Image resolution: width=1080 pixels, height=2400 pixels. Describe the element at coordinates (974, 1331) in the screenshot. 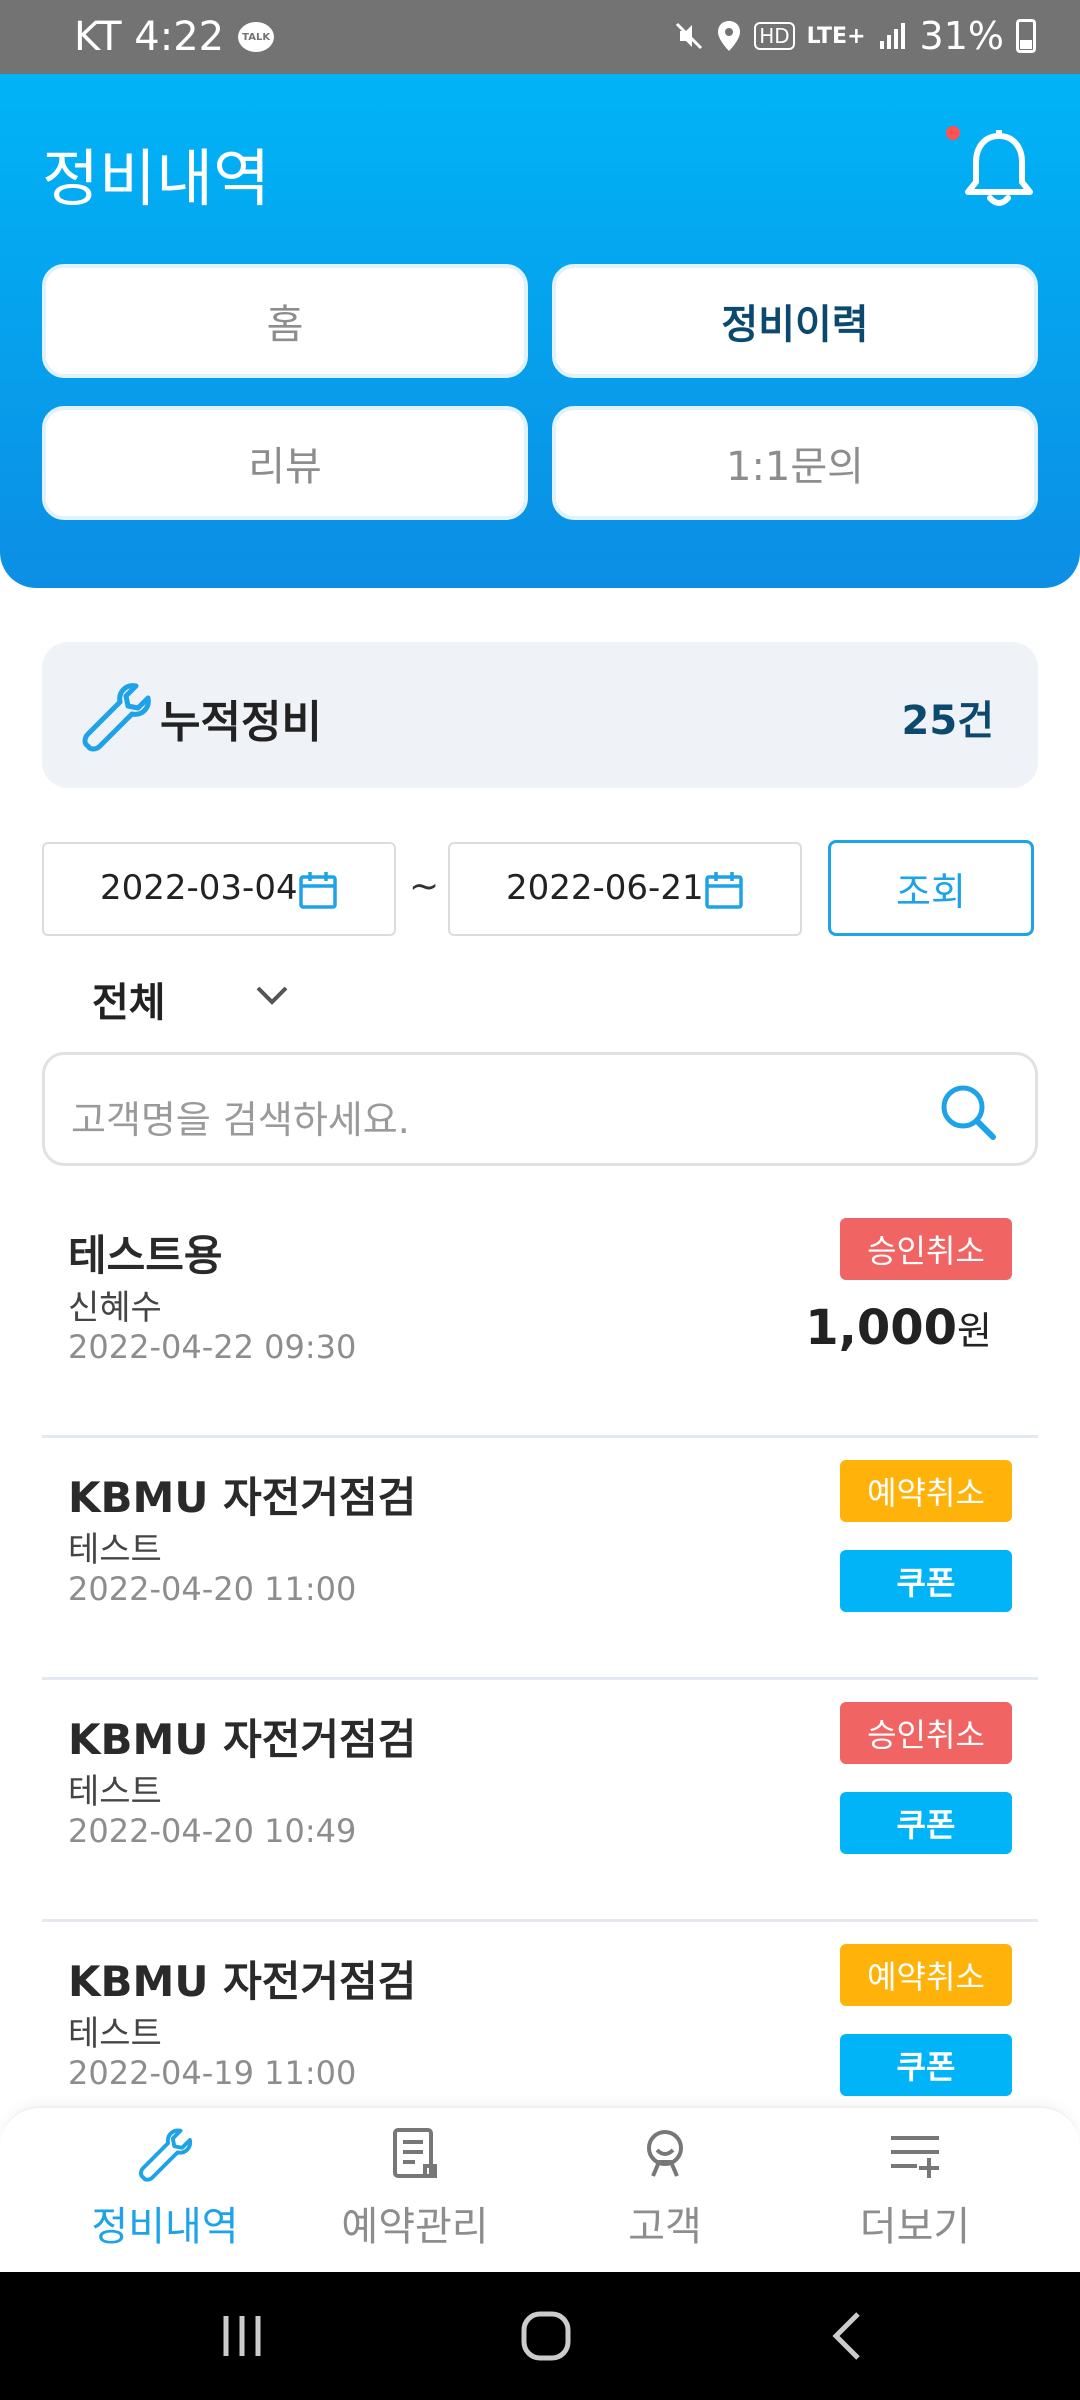

I see `price-unit: 원` at that location.